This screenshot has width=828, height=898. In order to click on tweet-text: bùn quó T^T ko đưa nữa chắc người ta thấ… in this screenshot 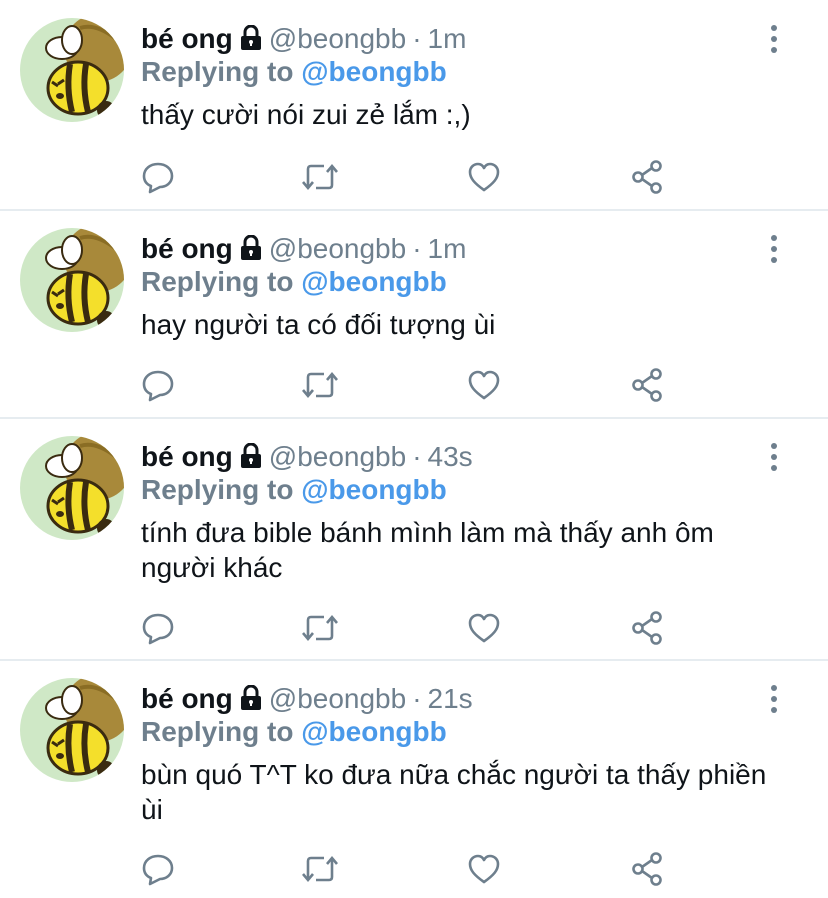, I will do `click(454, 792)`.